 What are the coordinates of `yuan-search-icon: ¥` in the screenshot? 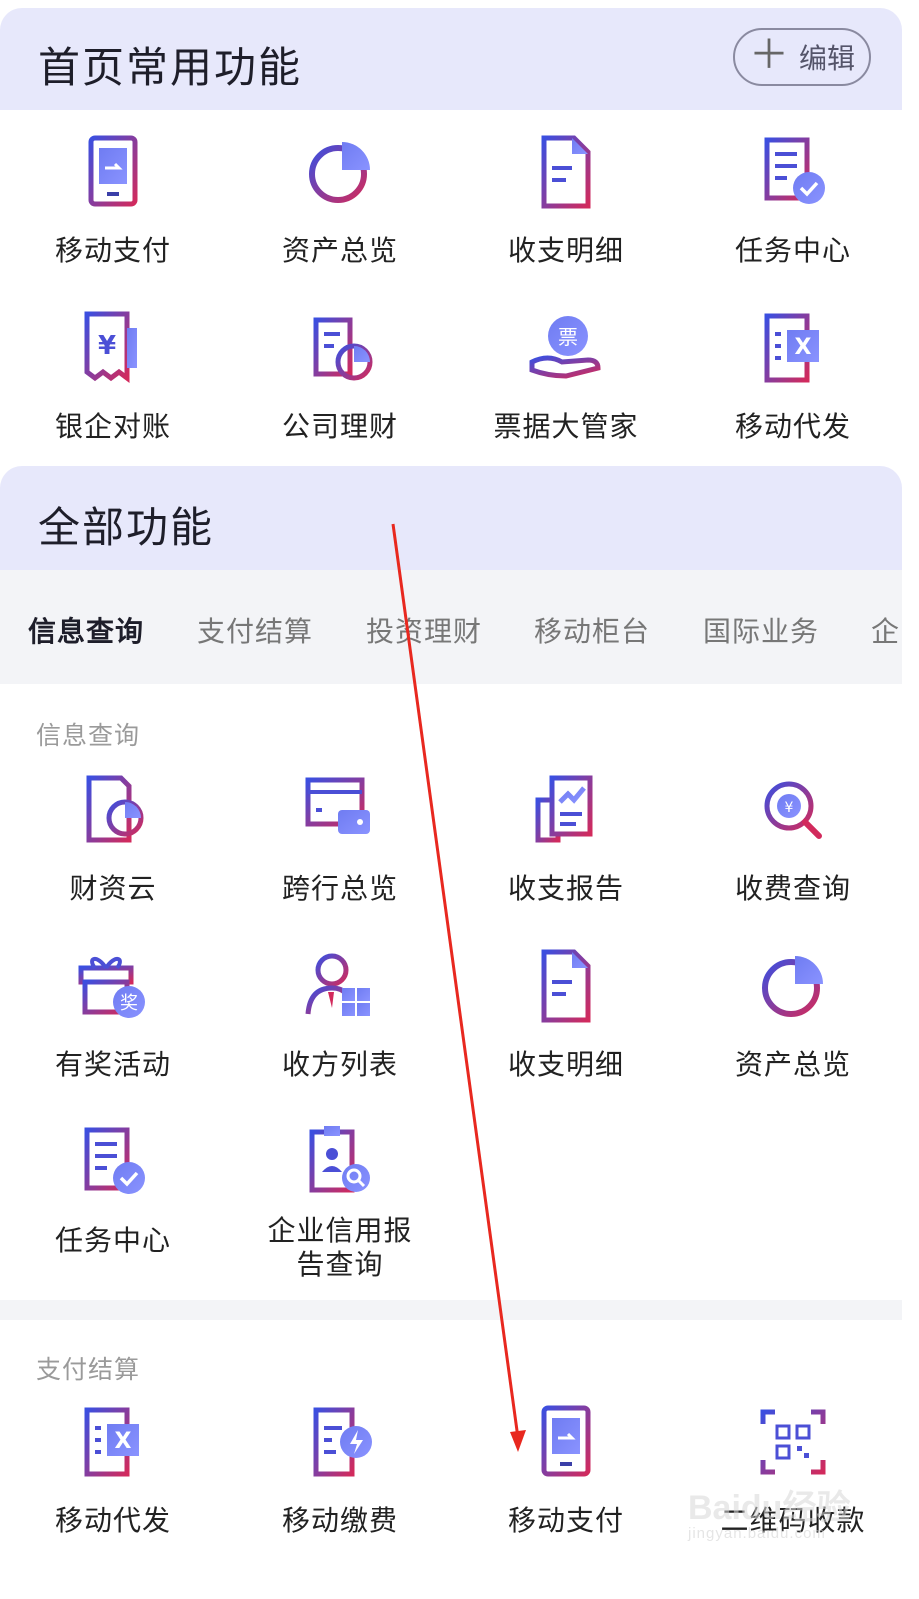 It's located at (793, 810).